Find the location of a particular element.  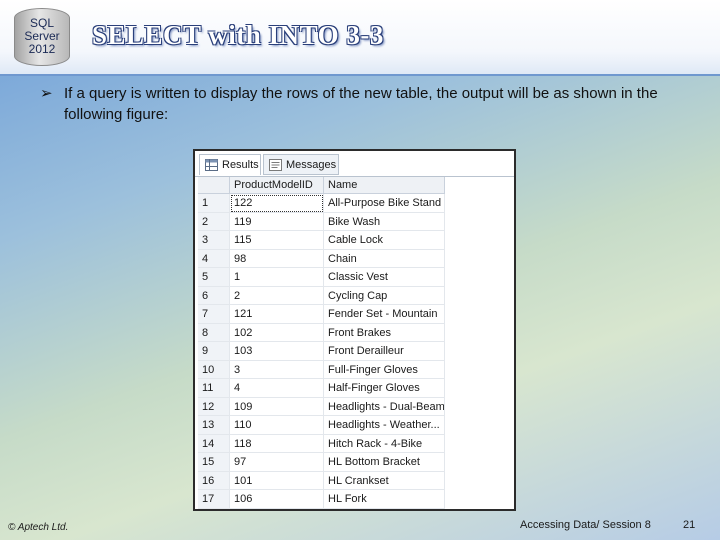

row-number: 7 is located at coordinates (214, 314).